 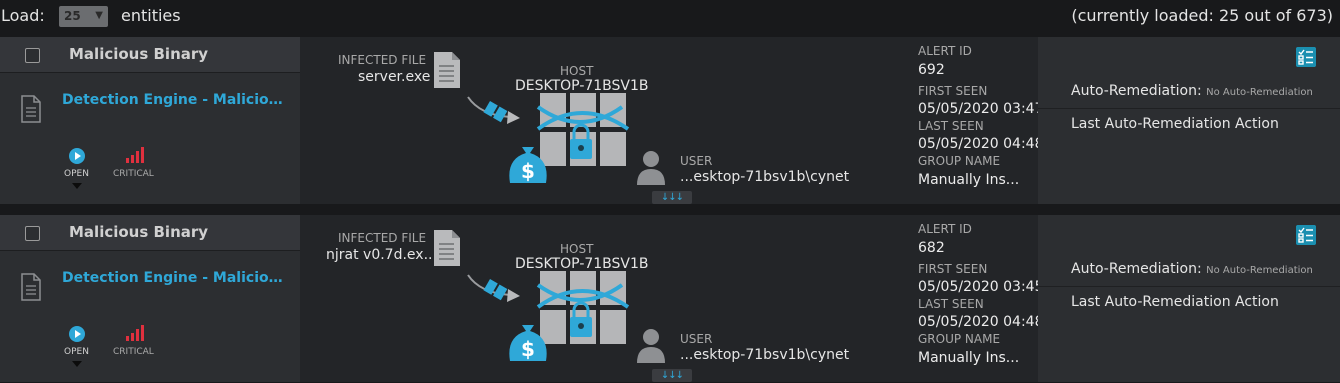 What do you see at coordinates (394, 77) in the screenshot?
I see `infected-file-name: server.exe` at bounding box center [394, 77].